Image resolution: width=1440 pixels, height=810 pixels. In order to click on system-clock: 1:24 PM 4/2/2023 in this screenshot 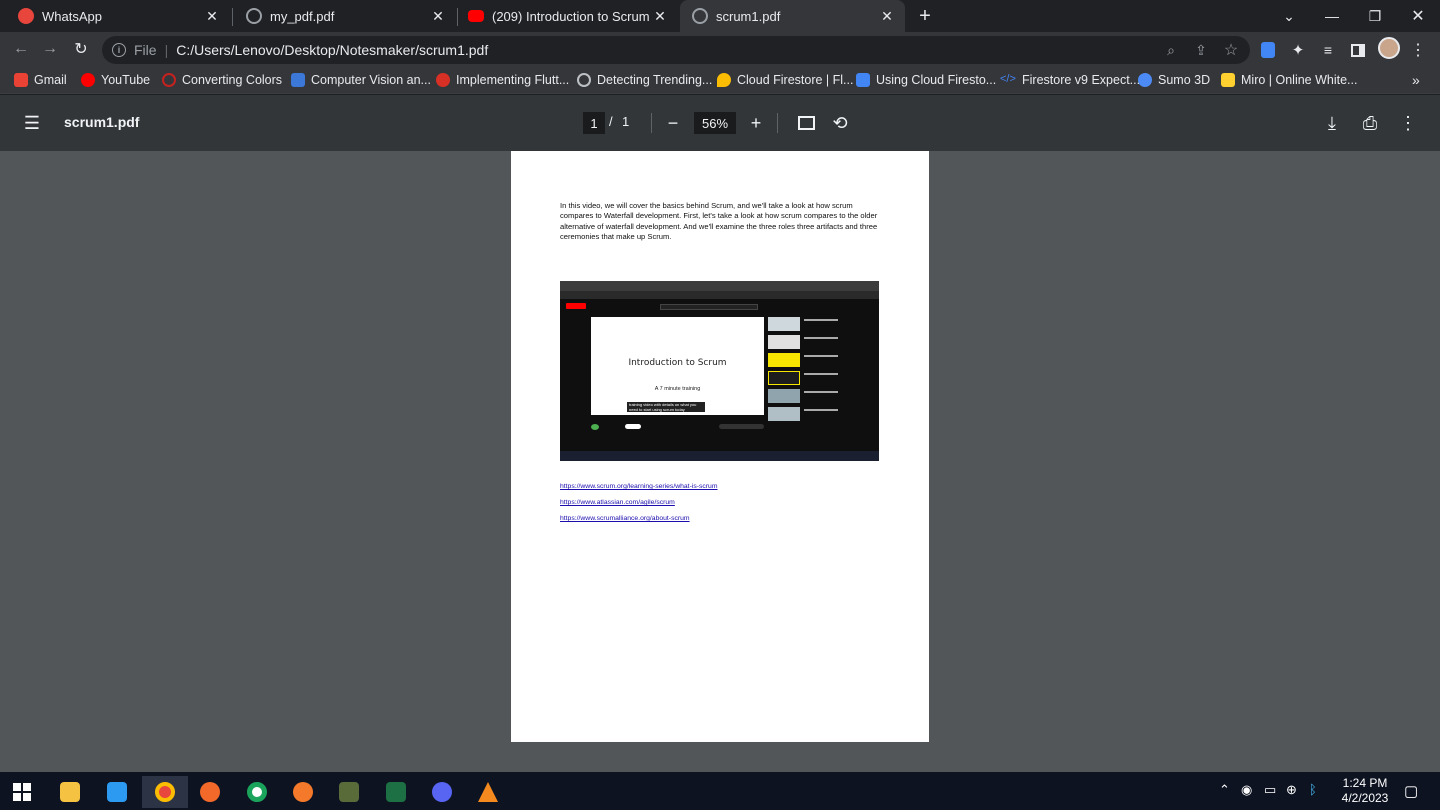, I will do `click(1365, 791)`.